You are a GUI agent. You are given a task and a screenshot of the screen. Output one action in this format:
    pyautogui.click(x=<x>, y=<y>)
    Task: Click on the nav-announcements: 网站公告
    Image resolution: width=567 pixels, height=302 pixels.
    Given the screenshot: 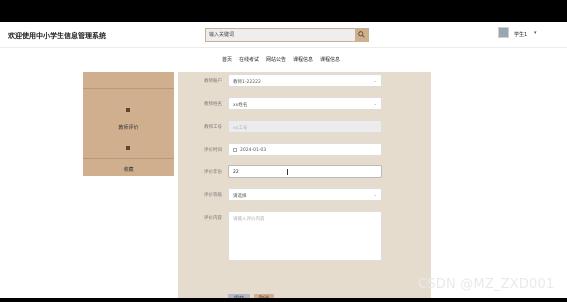 What is the action you would take?
    pyautogui.click(x=276, y=59)
    